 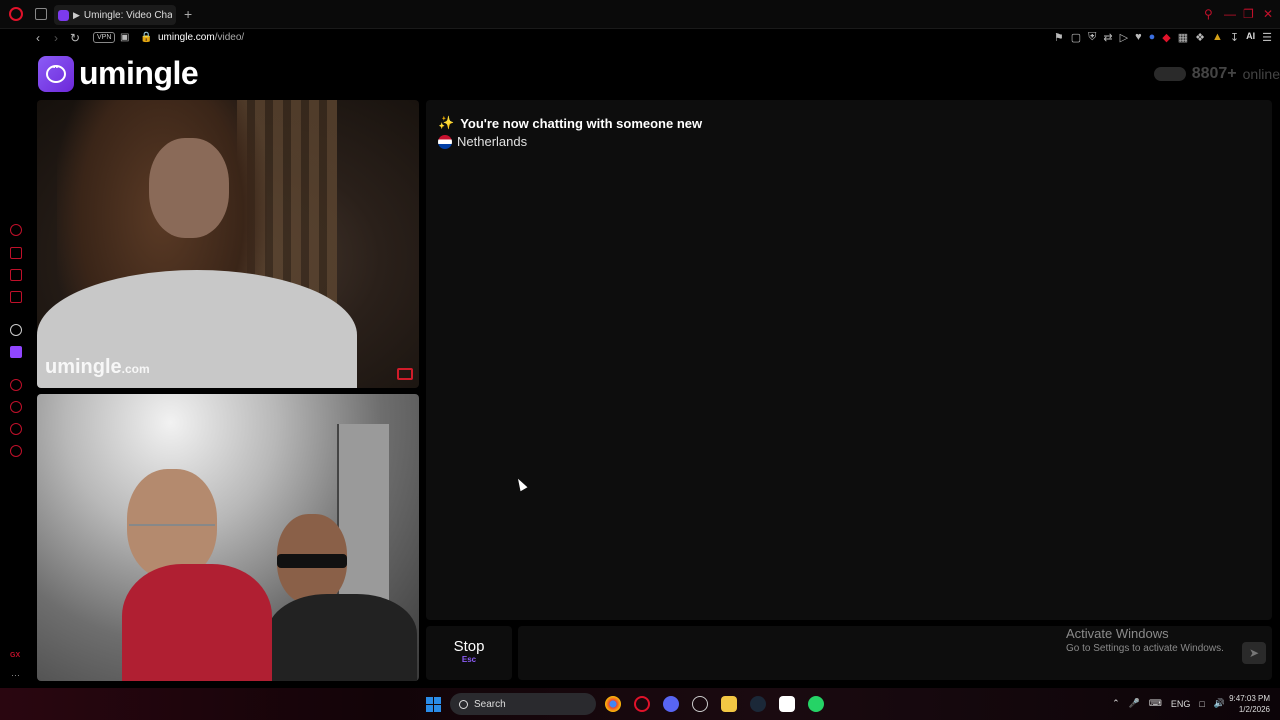 What do you see at coordinates (1214, 73) in the screenshot?
I see `online-count: 8807+` at bounding box center [1214, 73].